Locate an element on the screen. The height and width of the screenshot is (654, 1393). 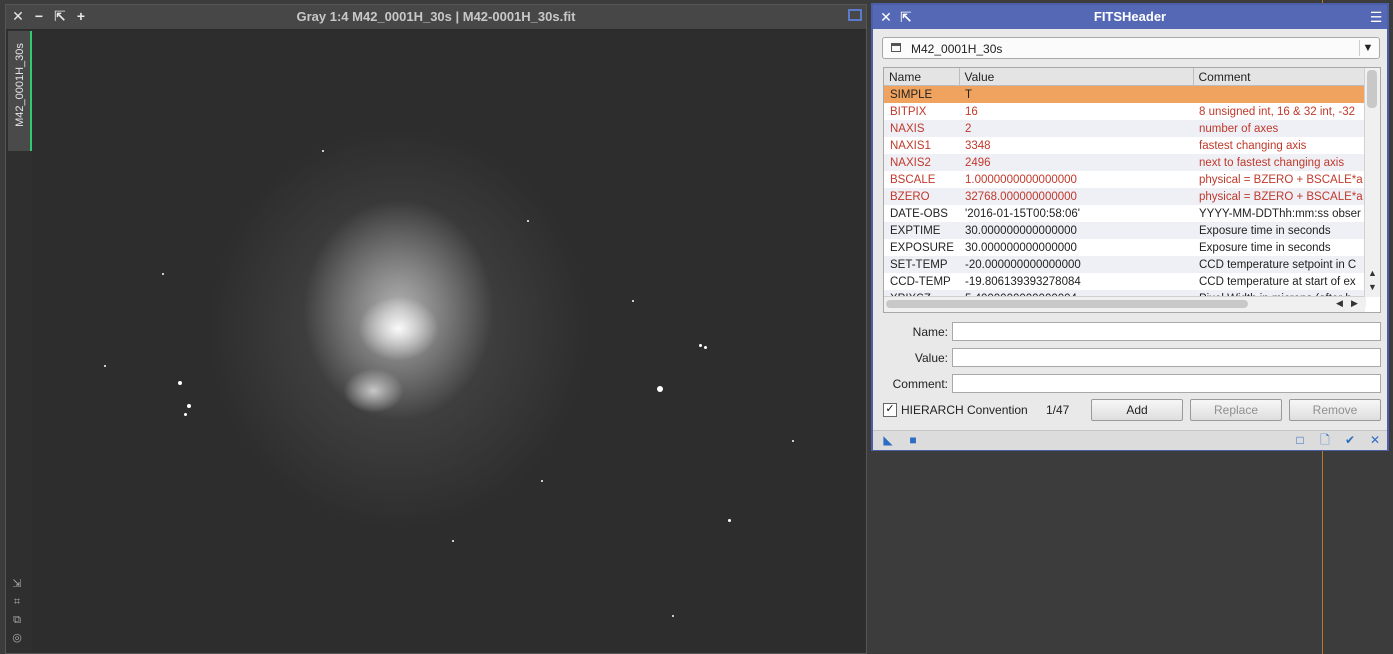
vertical-scroll-thumb is located at coordinates (1372, 89).